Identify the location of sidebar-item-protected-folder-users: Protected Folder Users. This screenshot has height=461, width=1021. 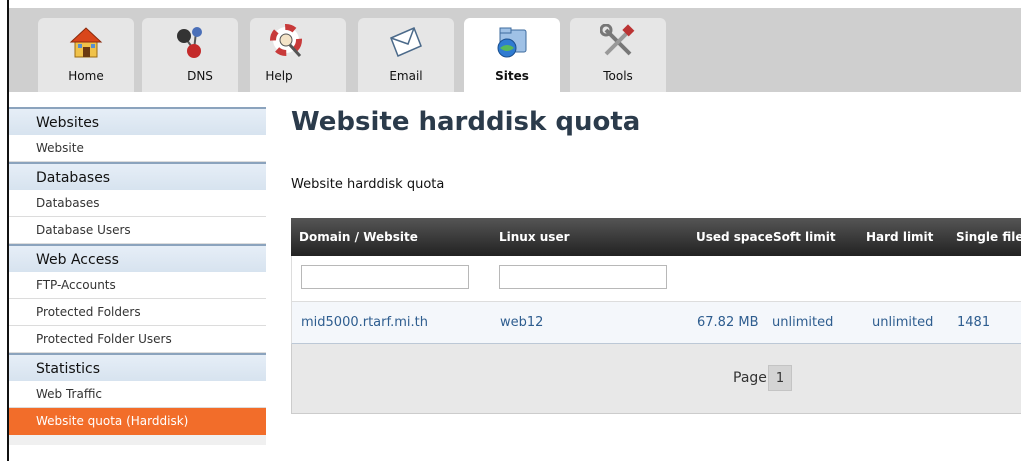
(137, 339).